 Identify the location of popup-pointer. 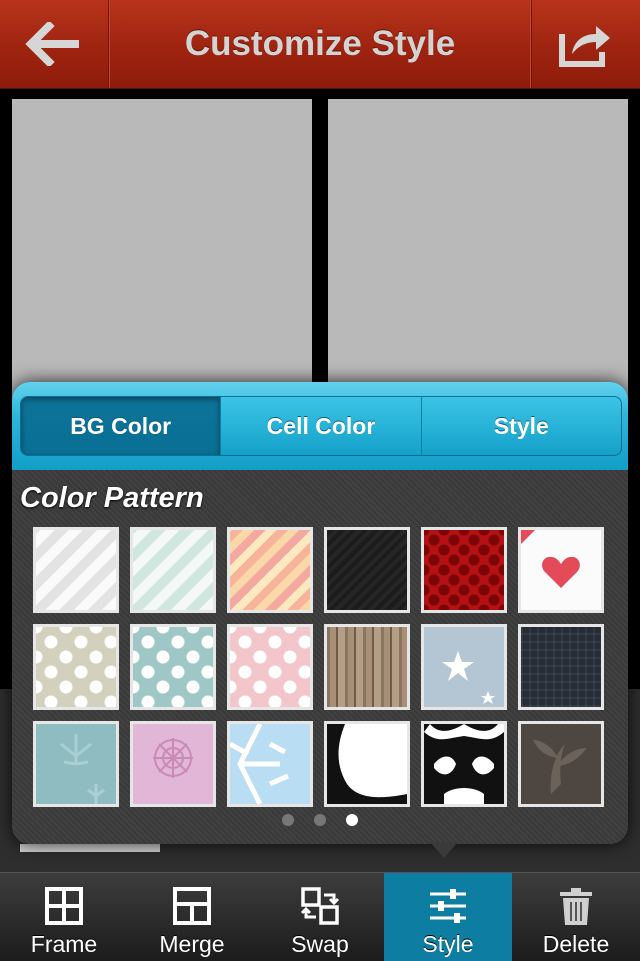
(444, 850).